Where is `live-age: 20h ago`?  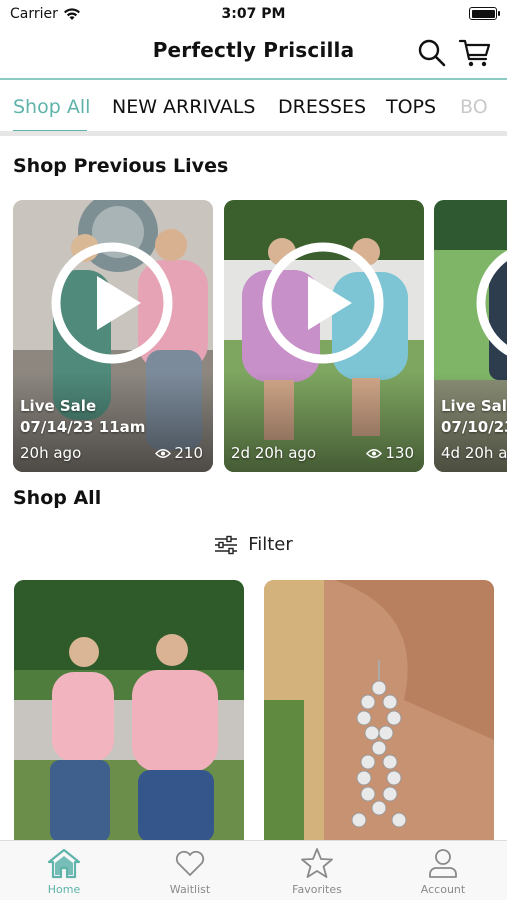 live-age: 20h ago is located at coordinates (51, 453).